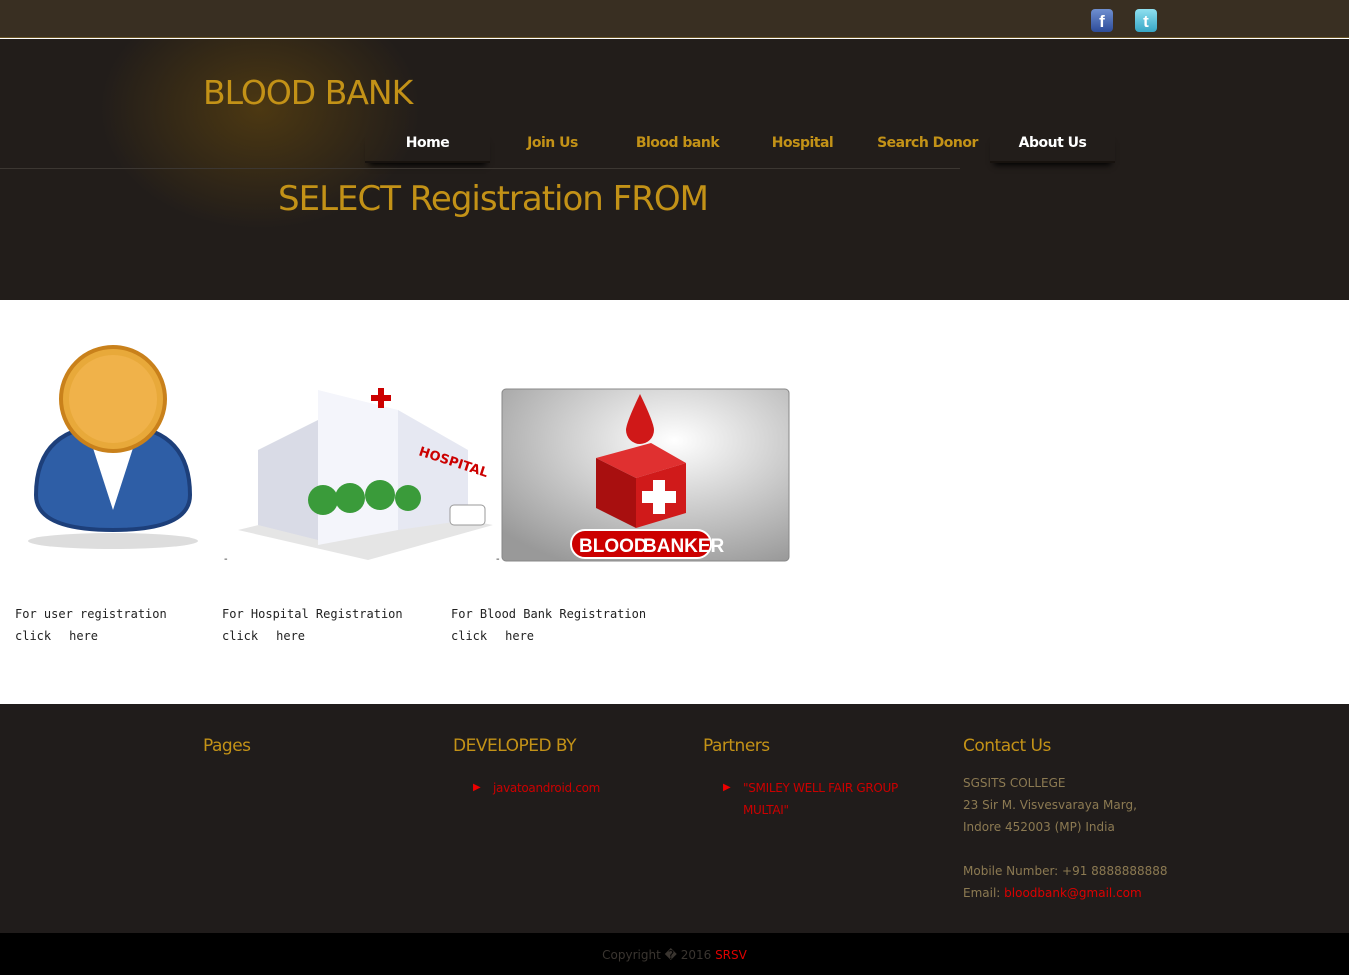 The image size is (1349, 977). Describe the element at coordinates (1014, 783) in the screenshot. I see `contact-college: SGSITS COLLEGE` at that location.